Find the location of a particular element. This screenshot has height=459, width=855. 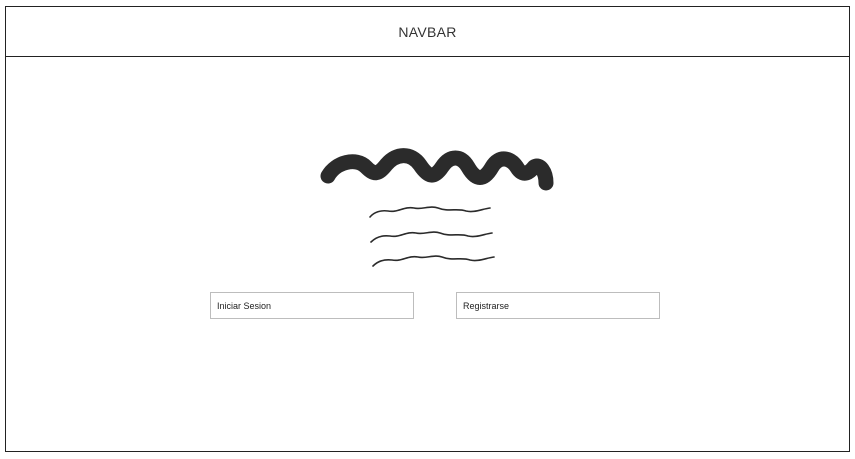

scribble-logo-icon is located at coordinates (437, 169).